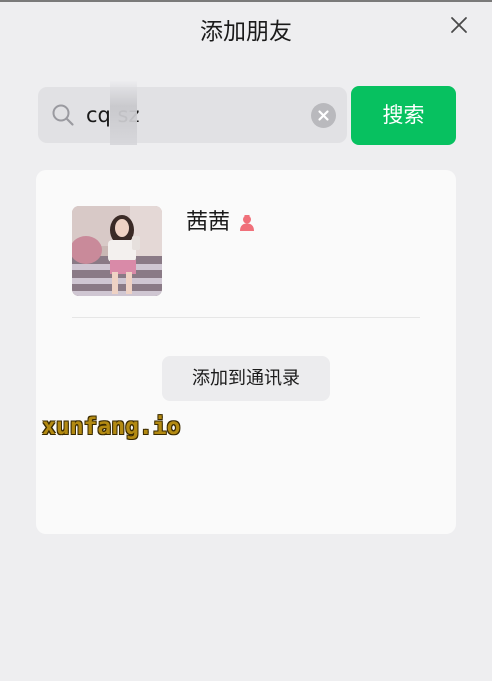 This screenshot has width=492, height=681. I want to click on redaction-overlay, so click(123, 113).